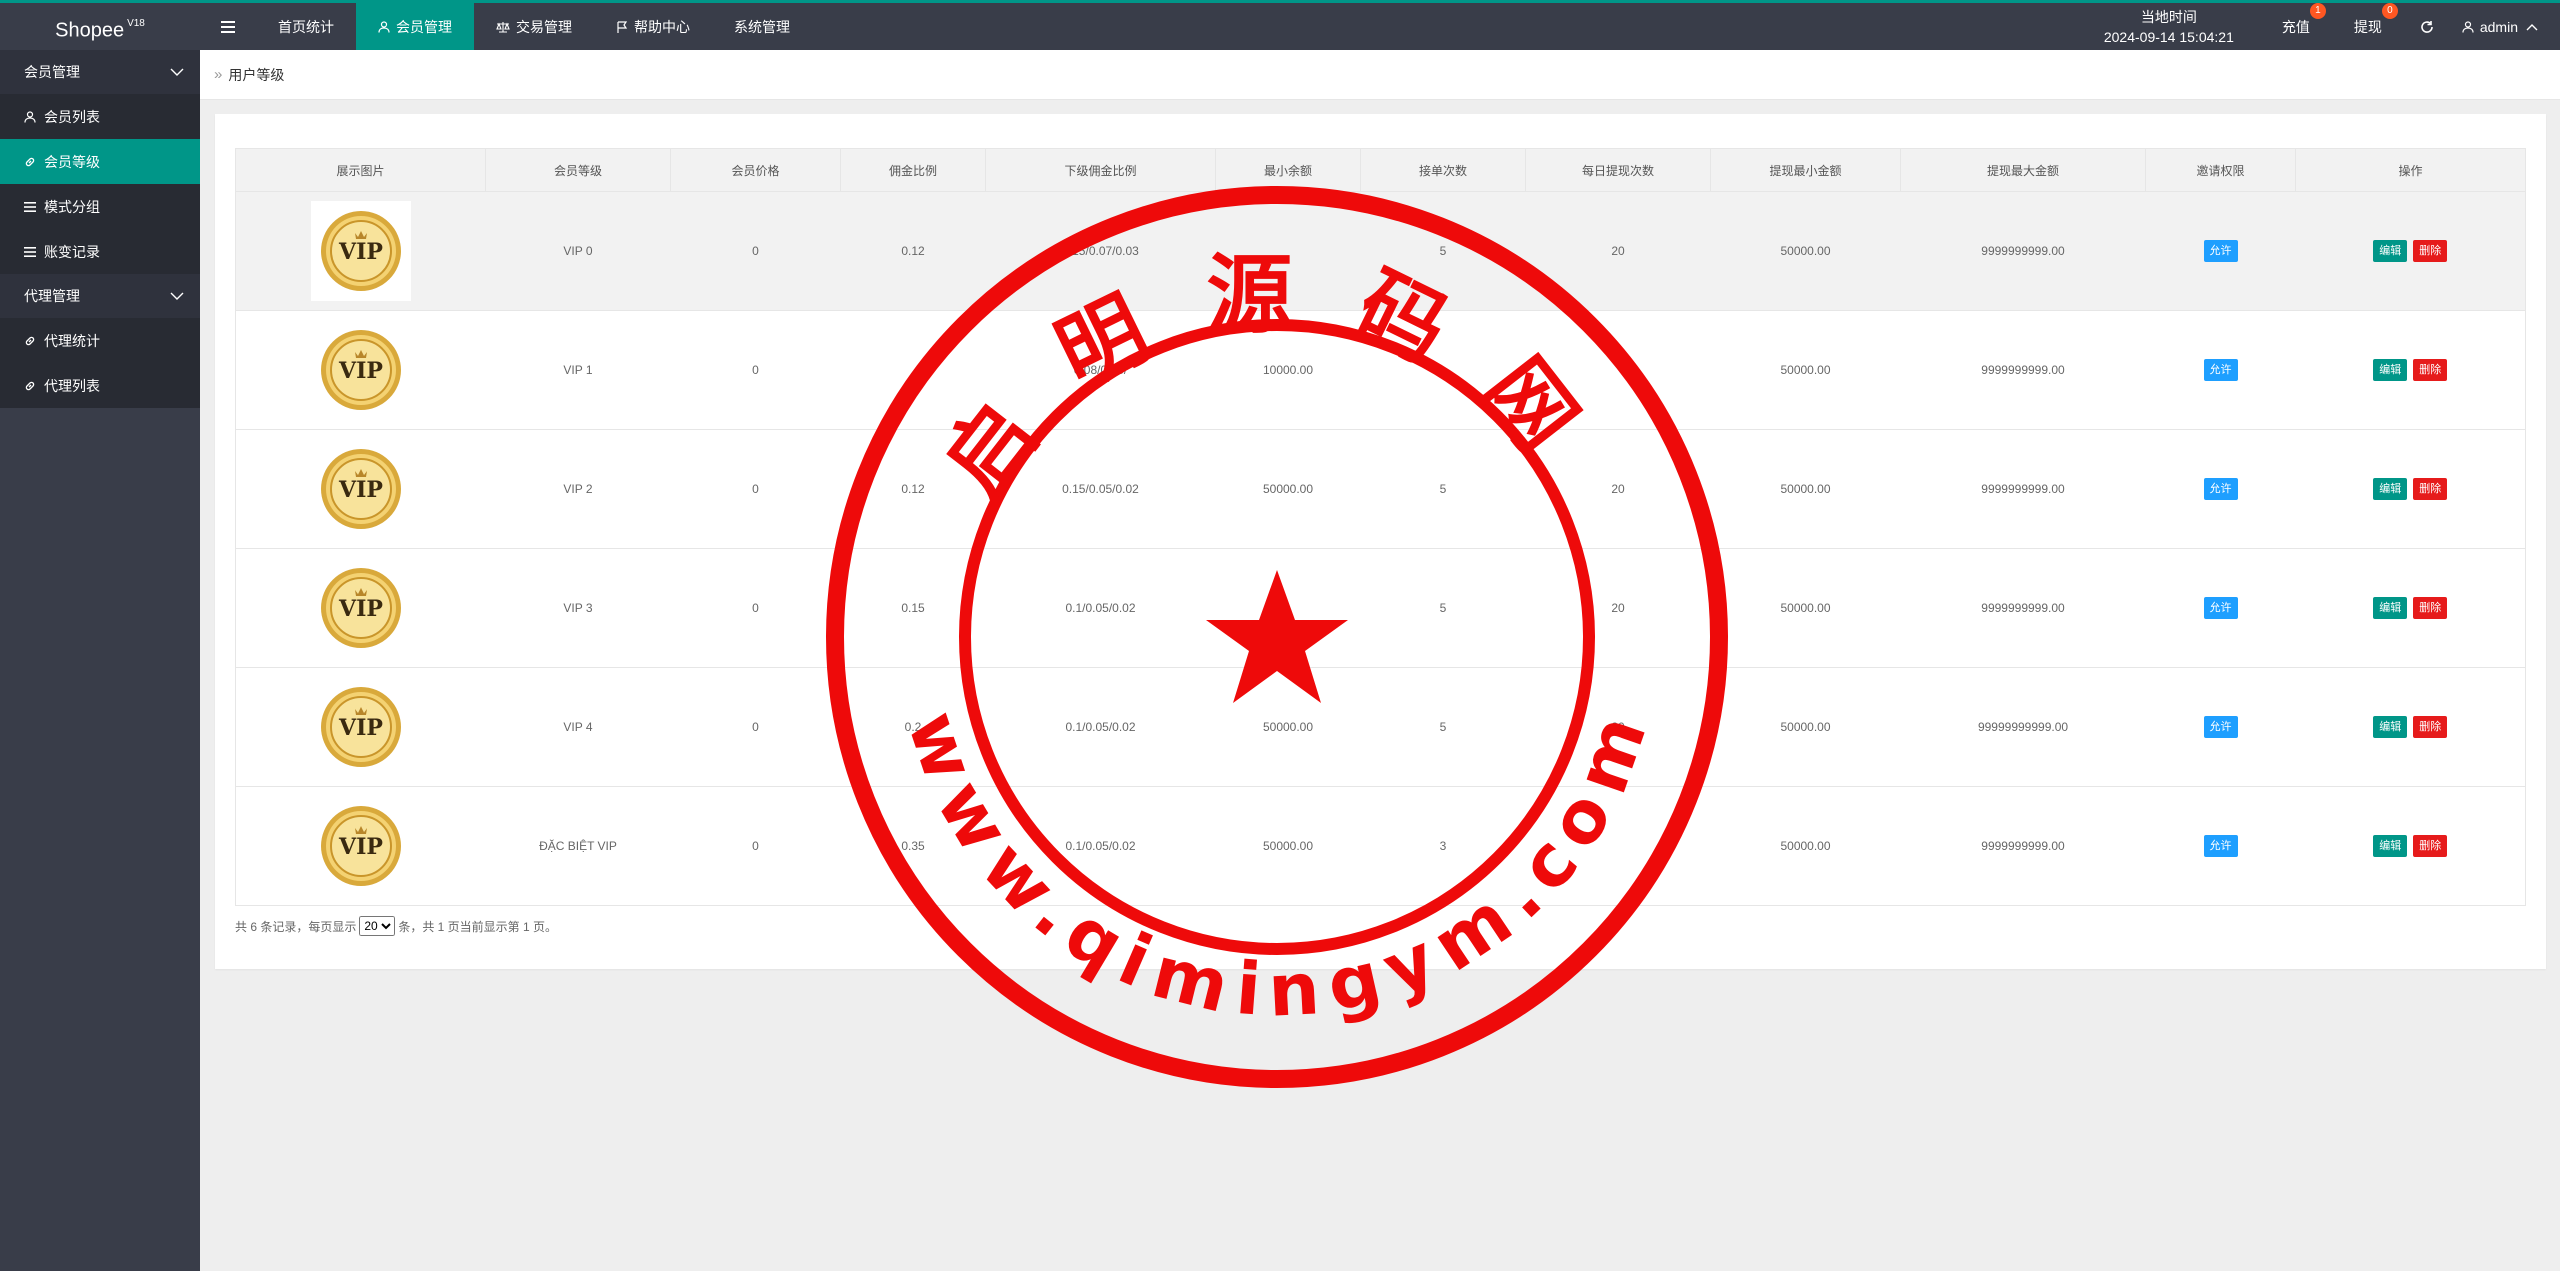 The height and width of the screenshot is (1271, 2560). I want to click on logo: Shopee V18, so click(100, 26).